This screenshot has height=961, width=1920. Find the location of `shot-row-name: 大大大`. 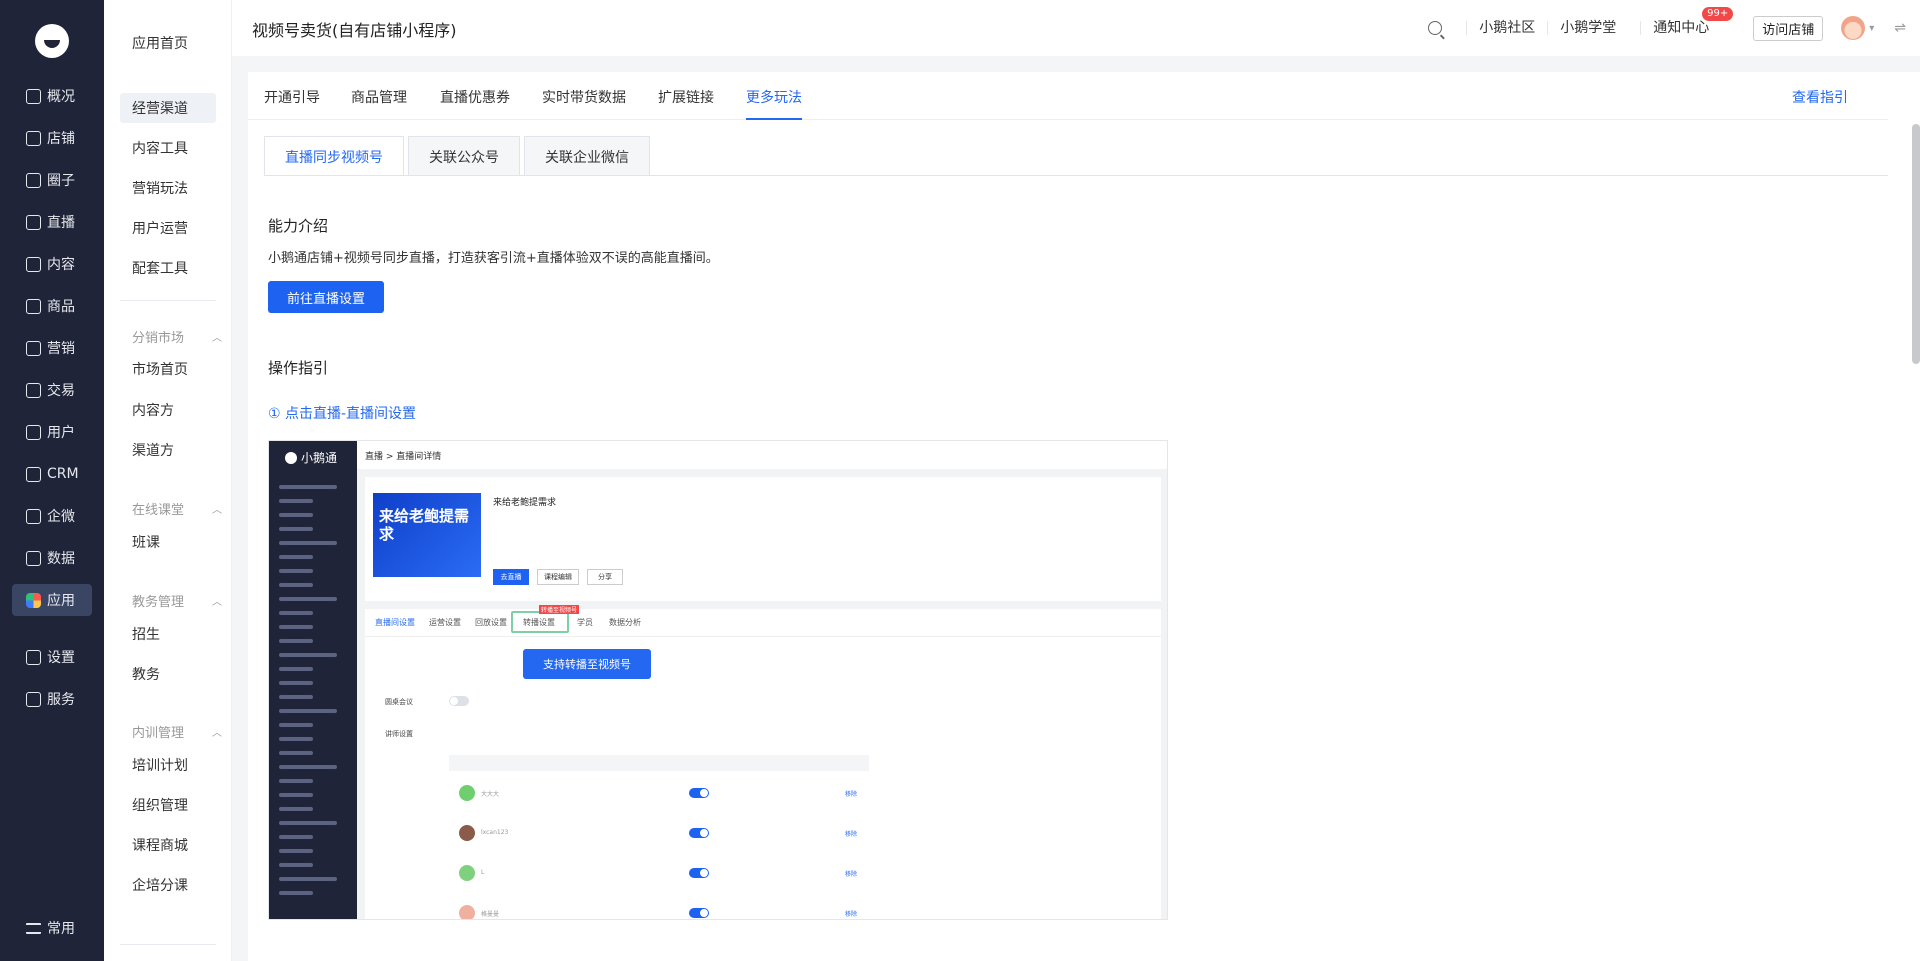

shot-row-name: 大大大 is located at coordinates (490, 794).